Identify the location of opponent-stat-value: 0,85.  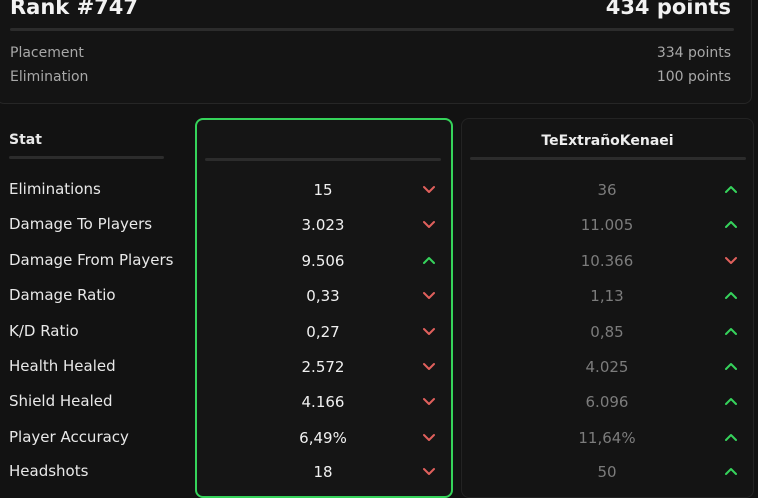
(607, 332).